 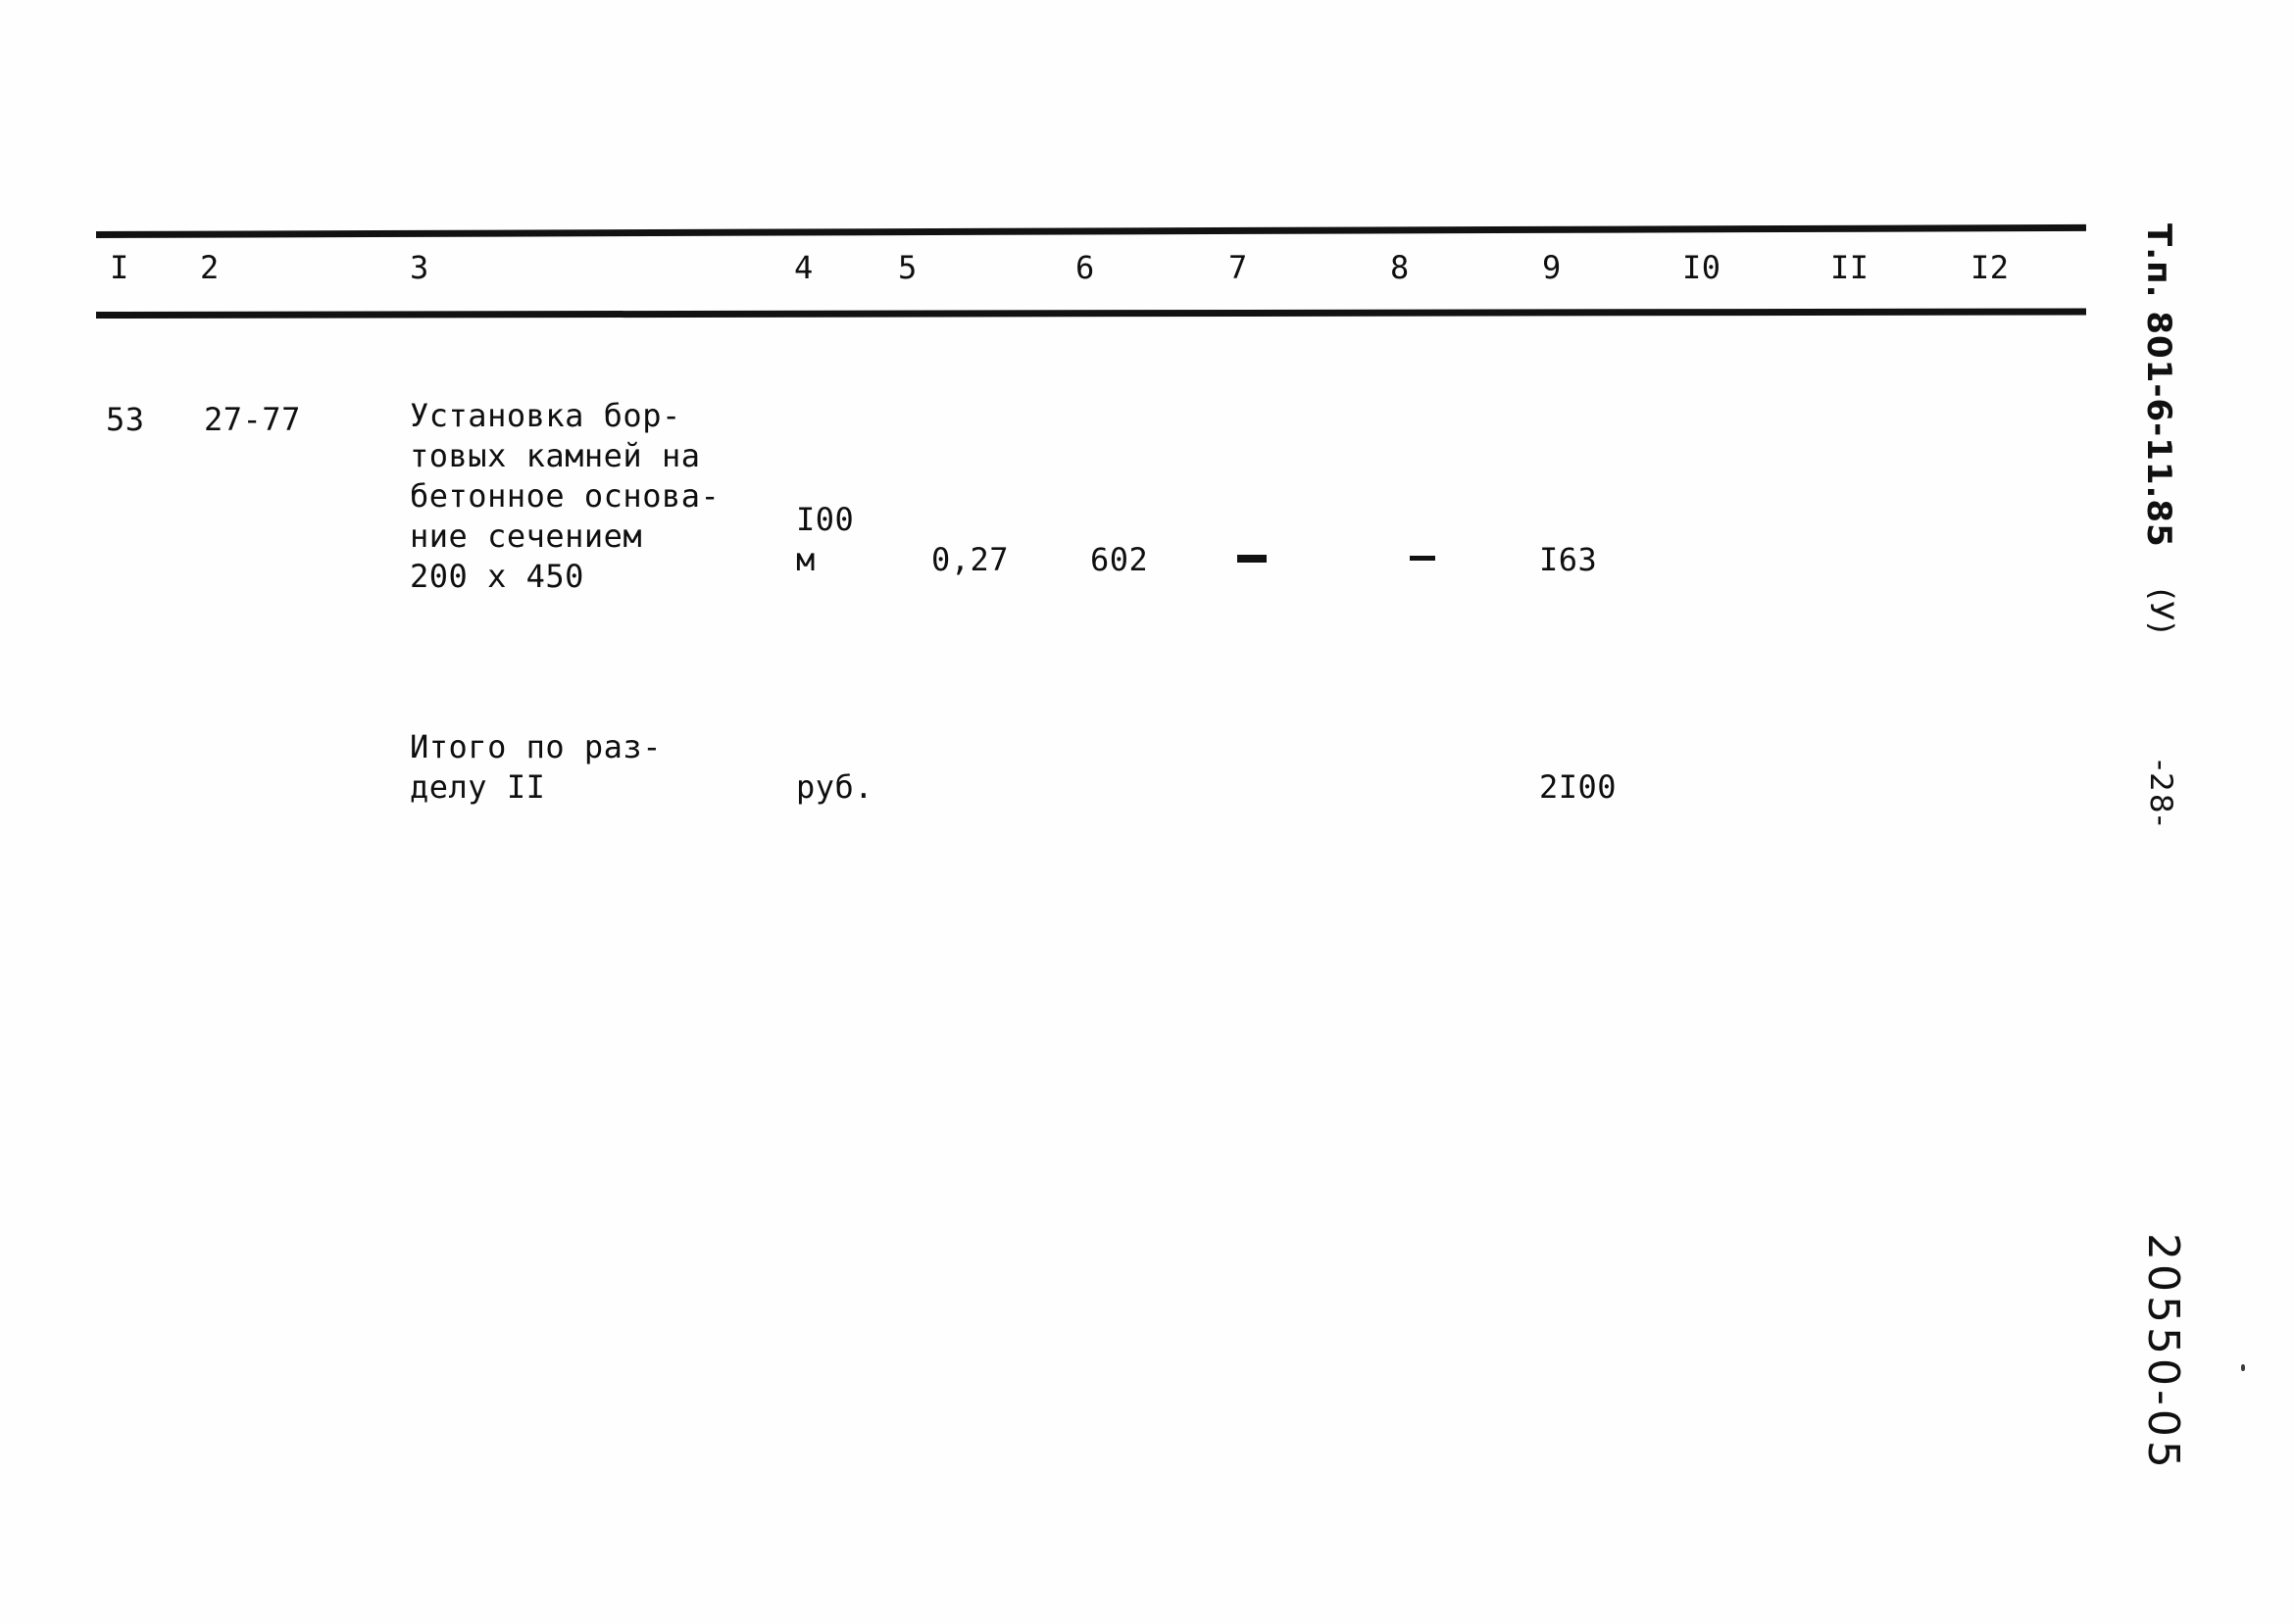 I want to click on table-row-norm-code: 27-77, so click(x=252, y=419).